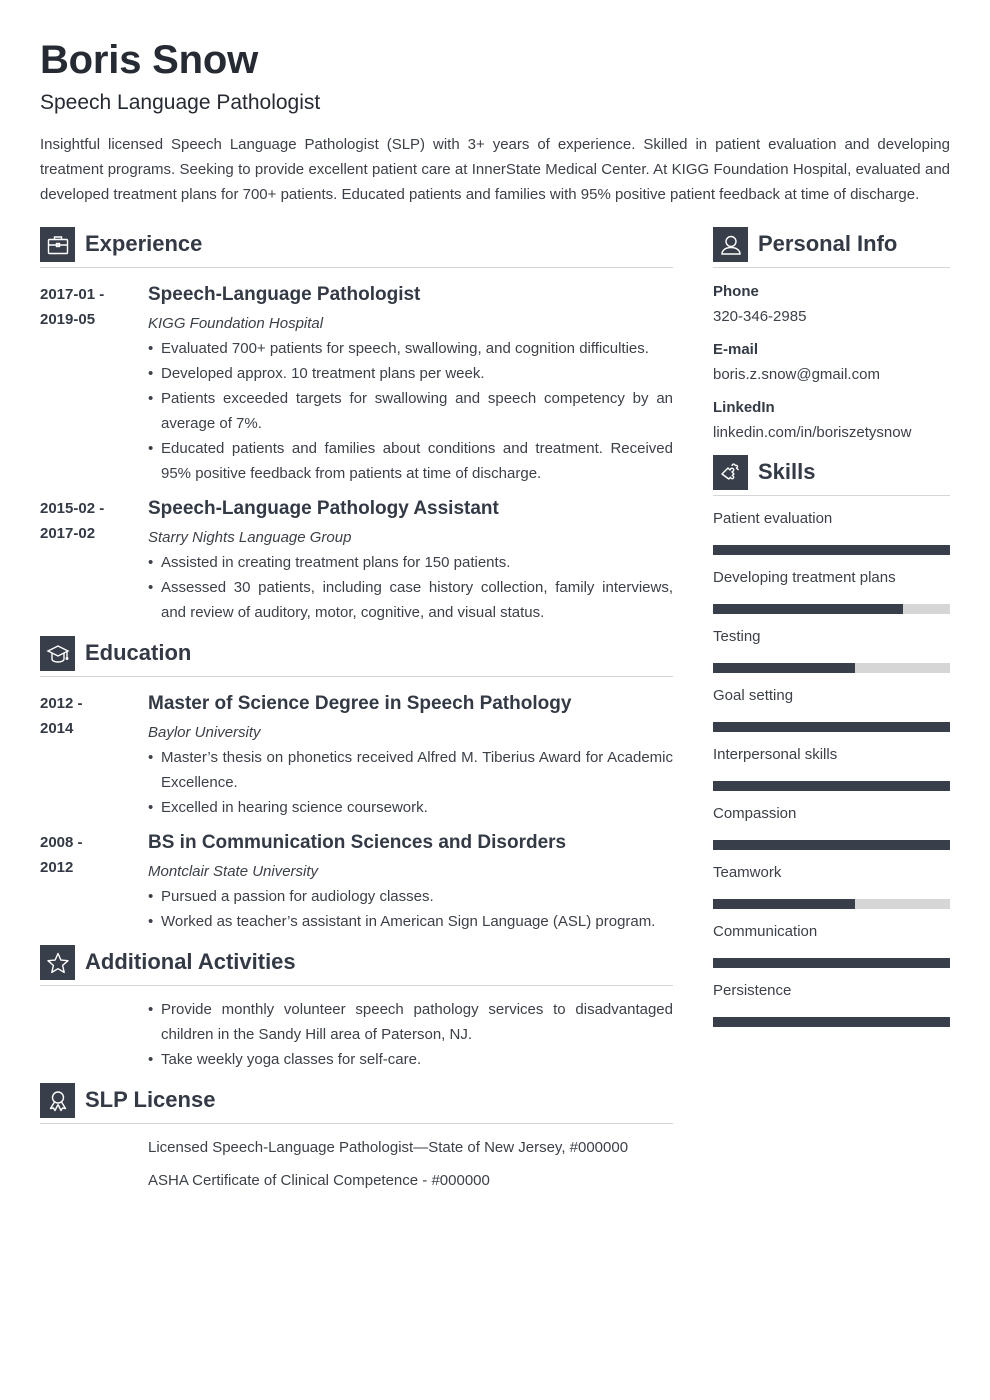  I want to click on phone-label: Phone, so click(736, 291).